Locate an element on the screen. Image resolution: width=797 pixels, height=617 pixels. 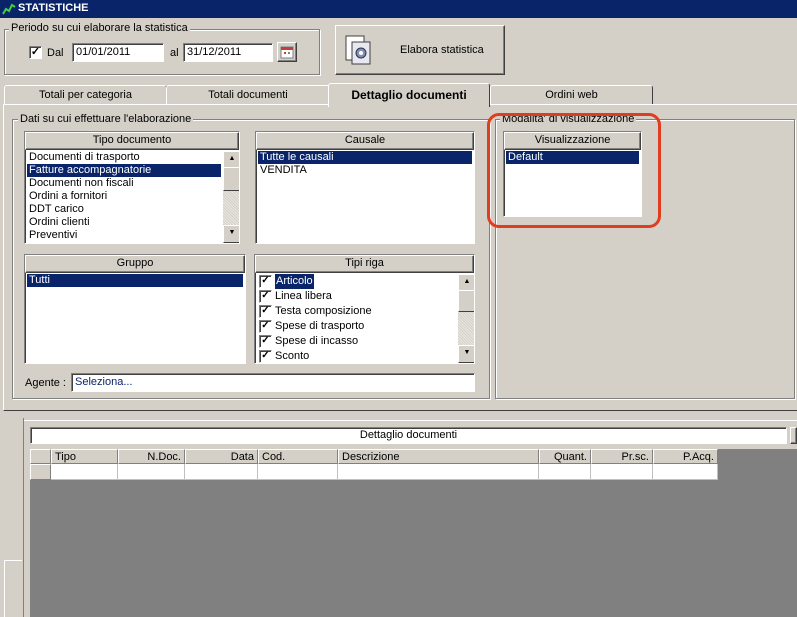
list-item: Documenti non fiscali is located at coordinates (124, 183).